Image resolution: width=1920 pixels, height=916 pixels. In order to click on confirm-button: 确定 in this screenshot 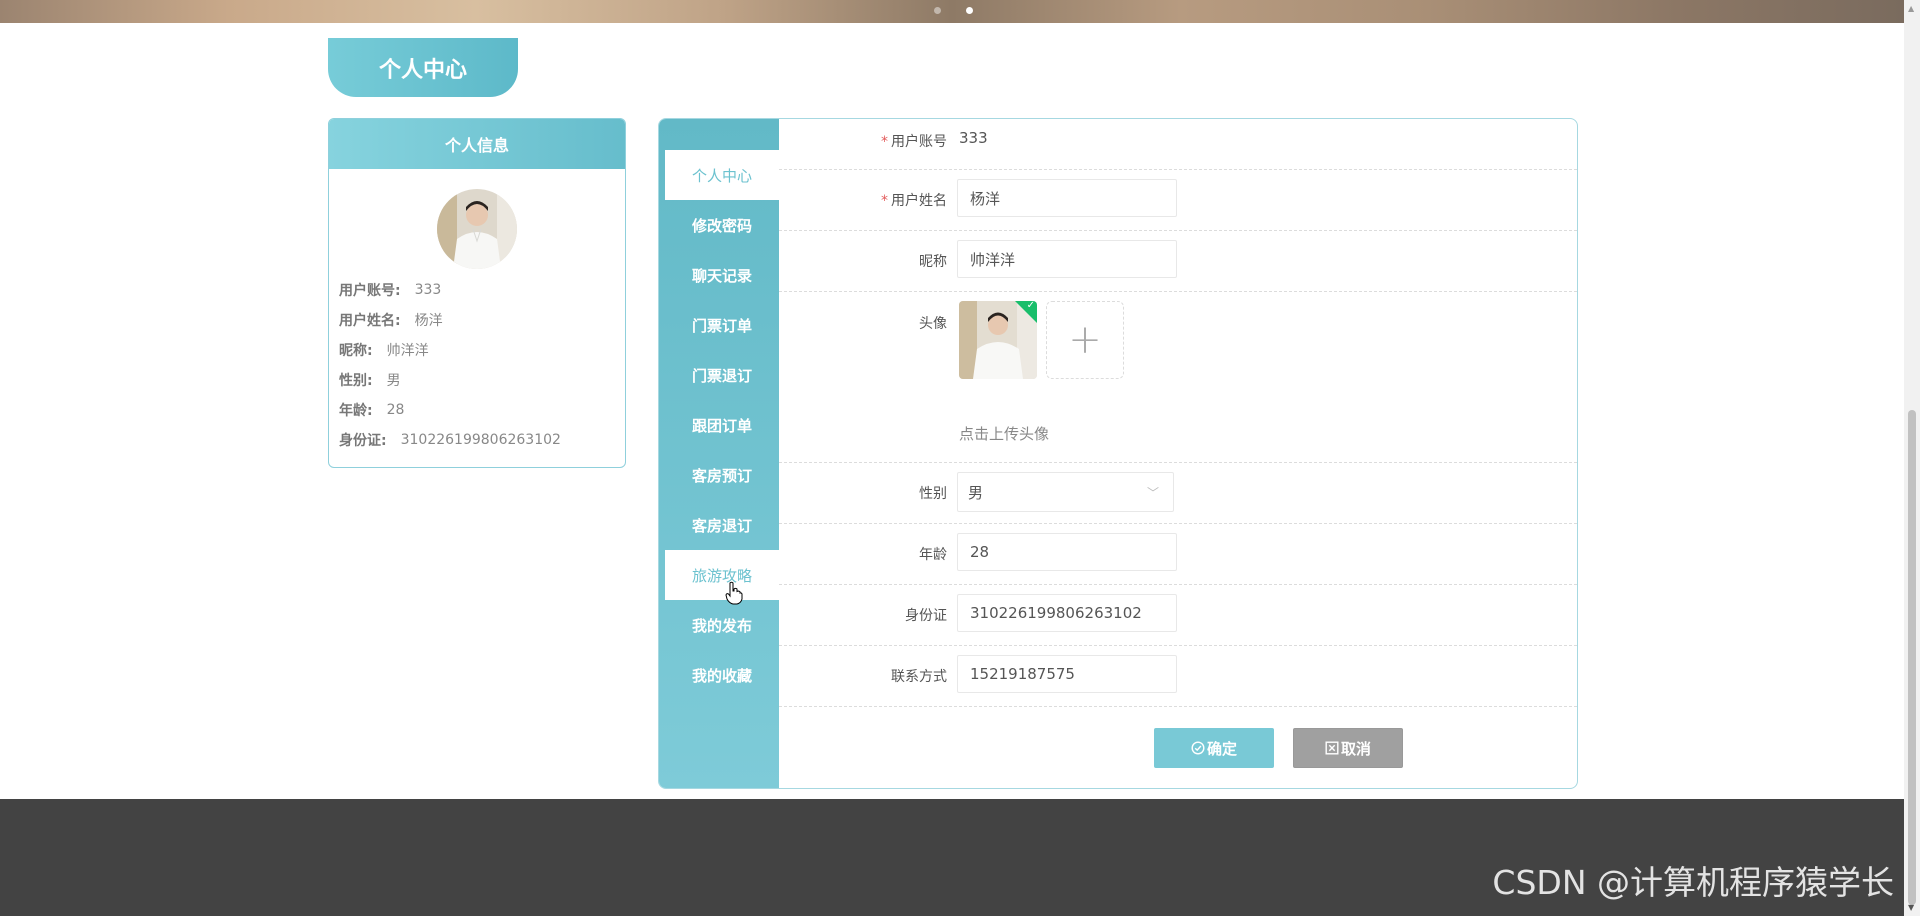, I will do `click(1214, 748)`.